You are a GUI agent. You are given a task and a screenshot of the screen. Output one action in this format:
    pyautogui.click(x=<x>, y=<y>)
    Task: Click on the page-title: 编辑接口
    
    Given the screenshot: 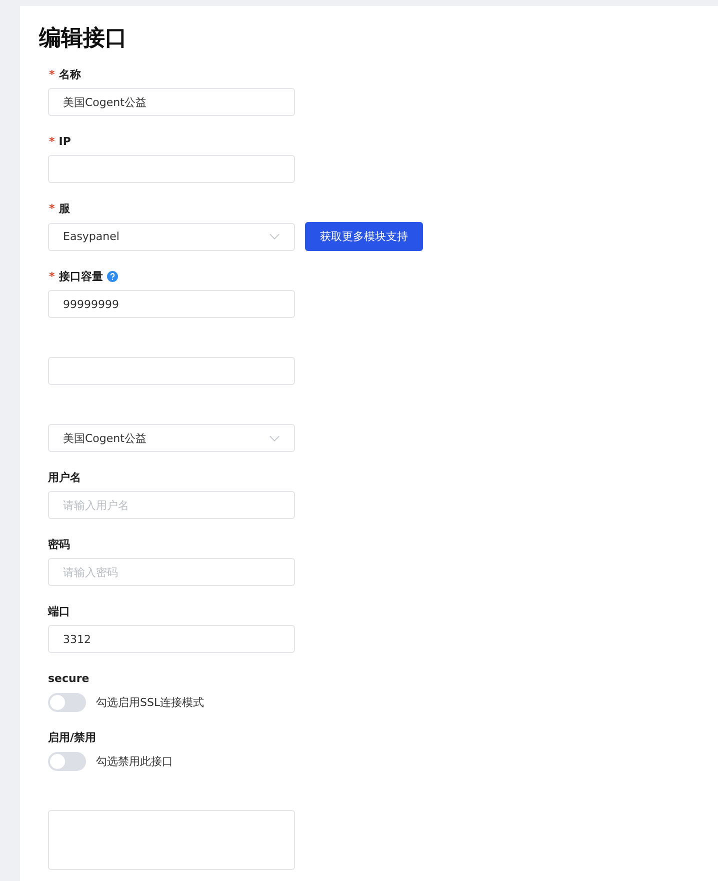 What is the action you would take?
    pyautogui.click(x=83, y=39)
    